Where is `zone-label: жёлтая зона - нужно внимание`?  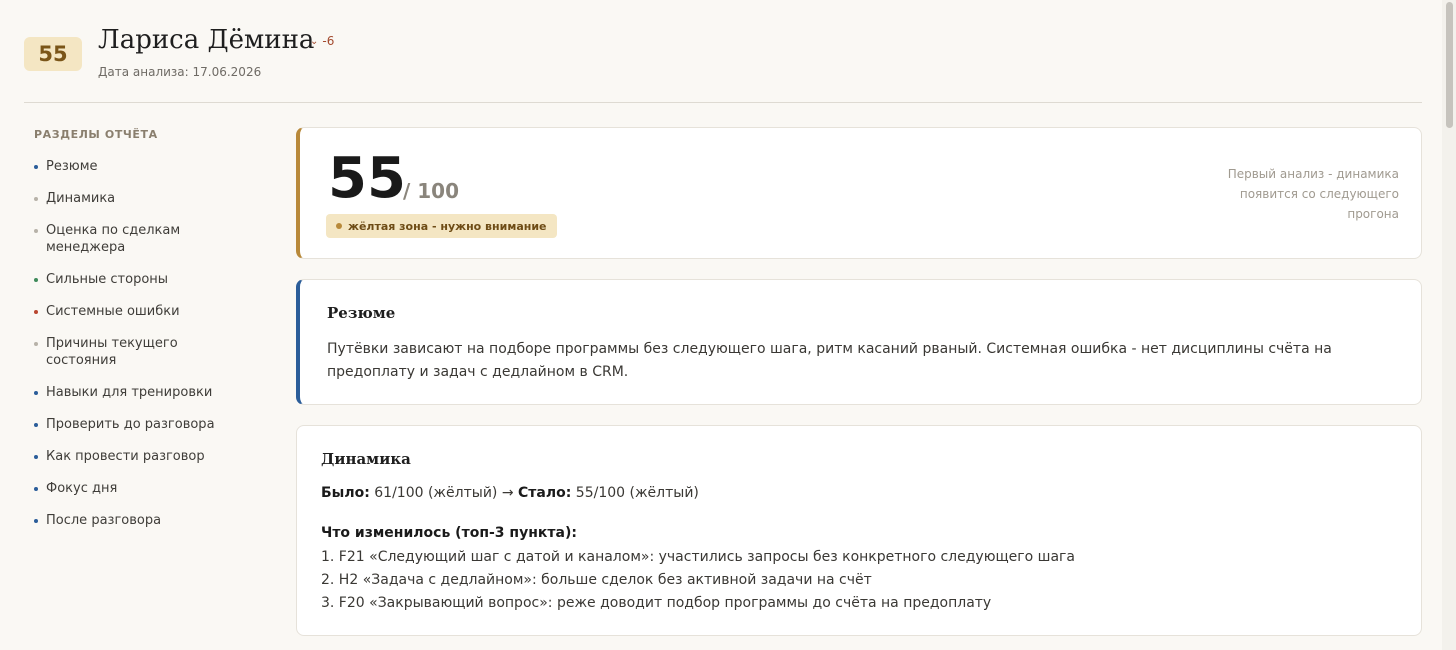
zone-label: жёлтая зона - нужно внимание is located at coordinates (447, 226).